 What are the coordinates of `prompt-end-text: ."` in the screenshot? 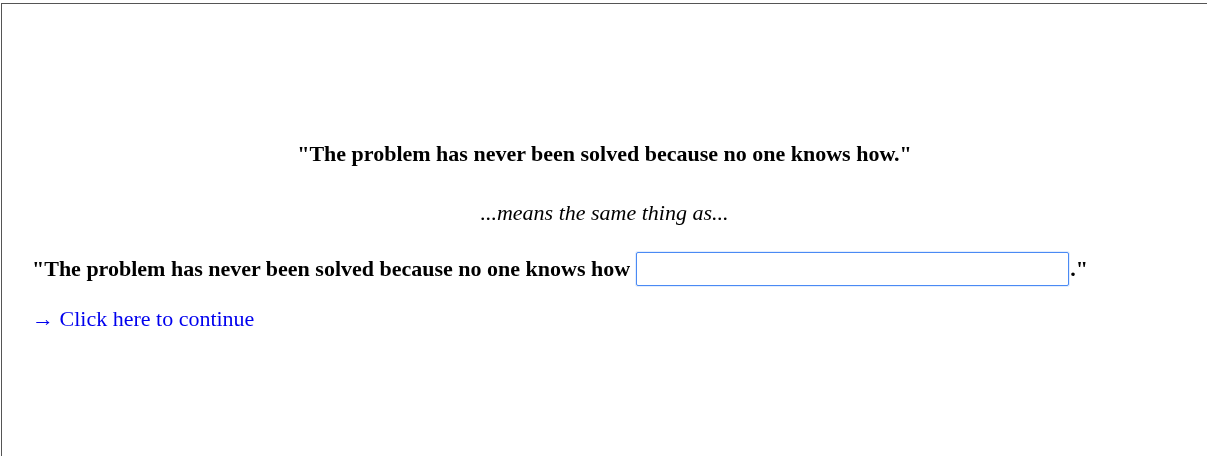 It's located at (1079, 269).